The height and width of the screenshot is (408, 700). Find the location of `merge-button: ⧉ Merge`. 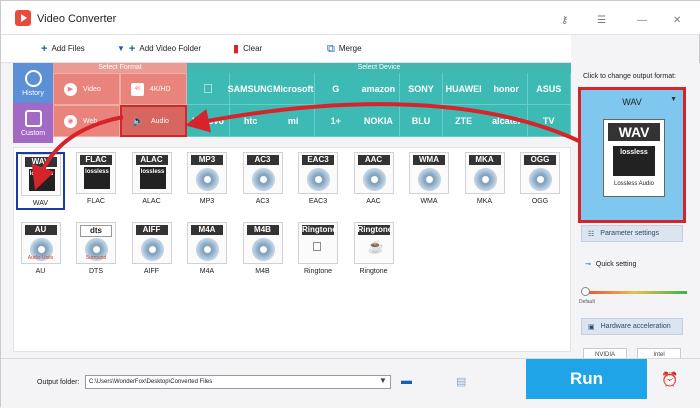

merge-button: ⧉ Merge is located at coordinates (344, 48).